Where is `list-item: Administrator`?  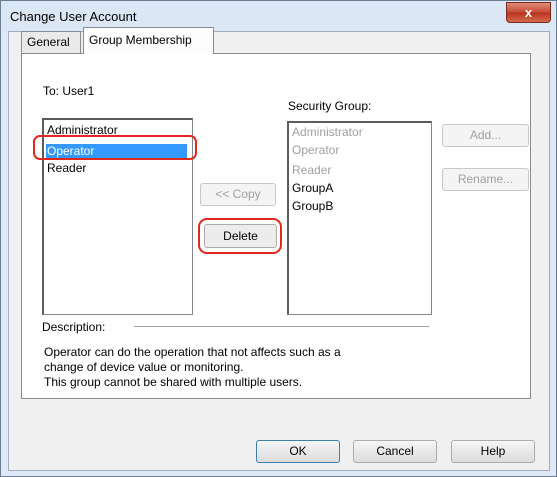
list-item: Administrator is located at coordinates (327, 132).